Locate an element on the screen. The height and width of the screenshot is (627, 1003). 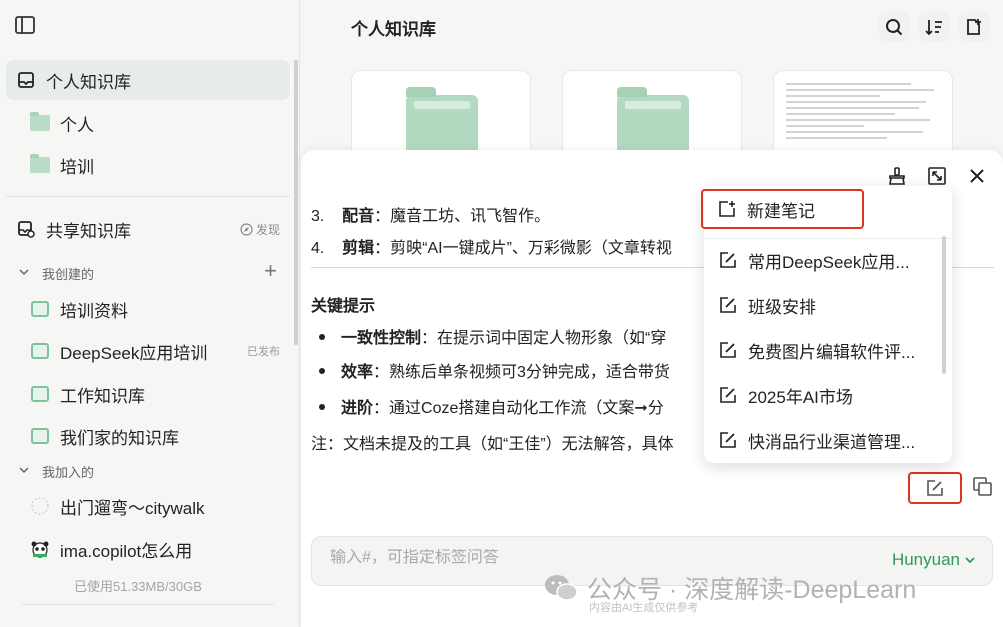
popup-scrollbar is located at coordinates (944, 305).